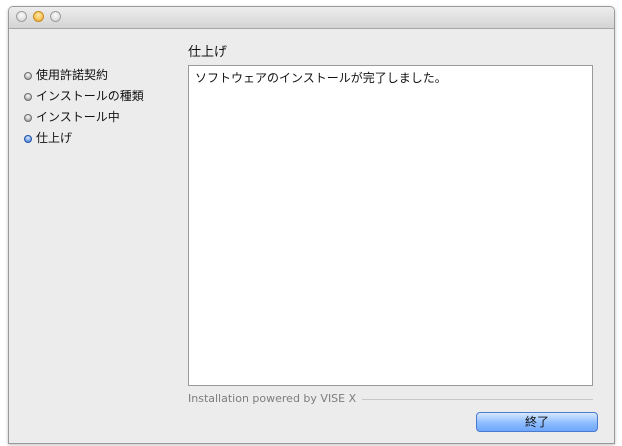  What do you see at coordinates (28, 139) in the screenshot?
I see `active-step-bullet-icon` at bounding box center [28, 139].